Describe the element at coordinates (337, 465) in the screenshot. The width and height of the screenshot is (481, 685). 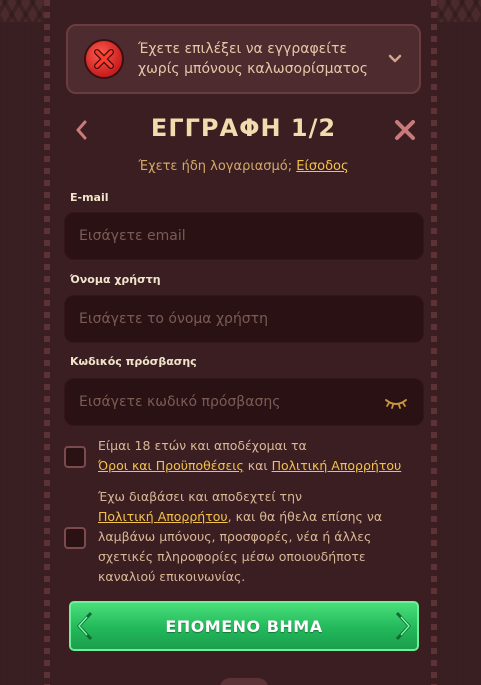
I see `privacy-link: Πολιτική Απορρήτου` at that location.